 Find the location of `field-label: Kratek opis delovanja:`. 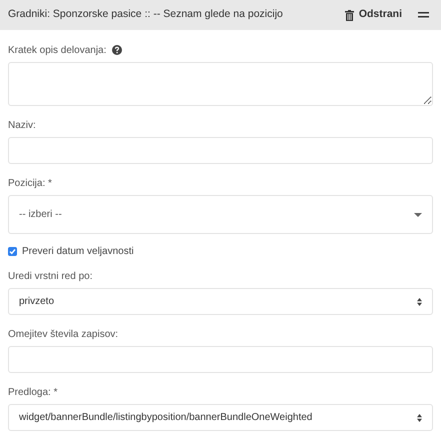

field-label: Kratek opis delovanja: is located at coordinates (57, 51).